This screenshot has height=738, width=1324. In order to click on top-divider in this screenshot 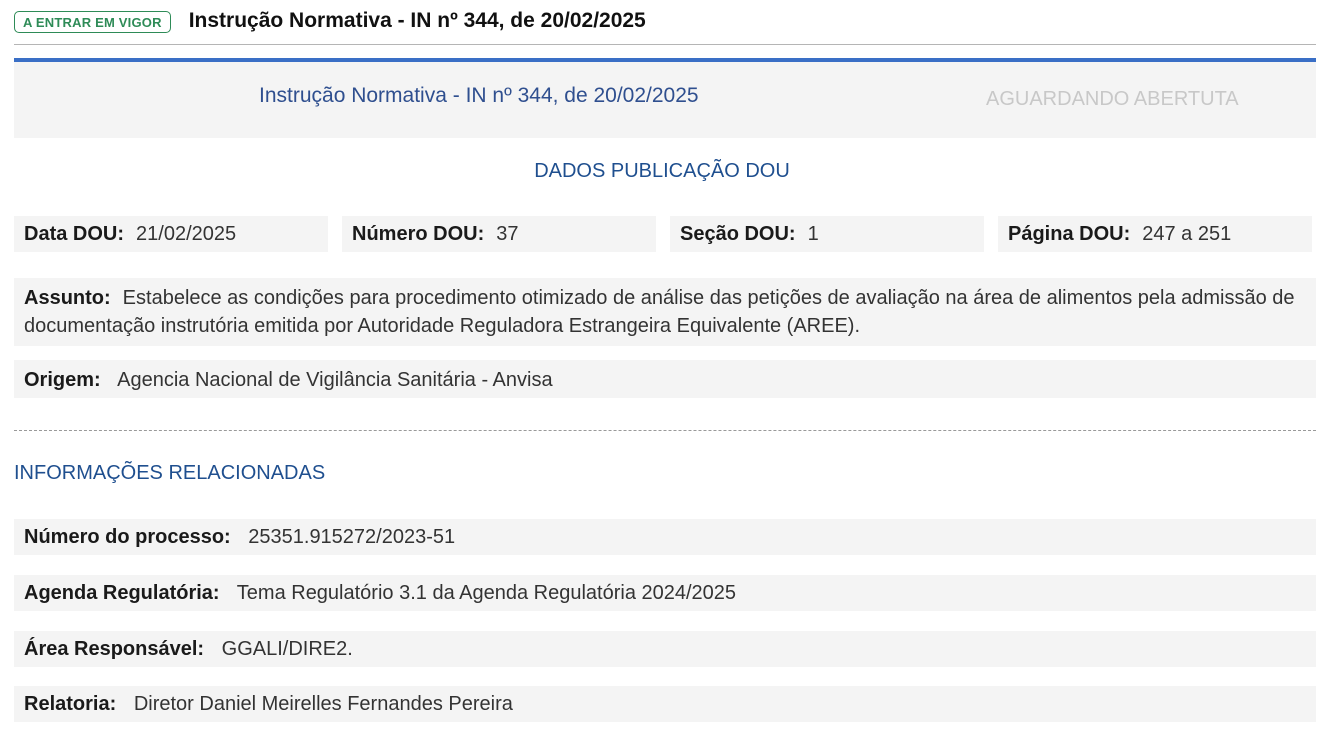, I will do `click(665, 44)`.